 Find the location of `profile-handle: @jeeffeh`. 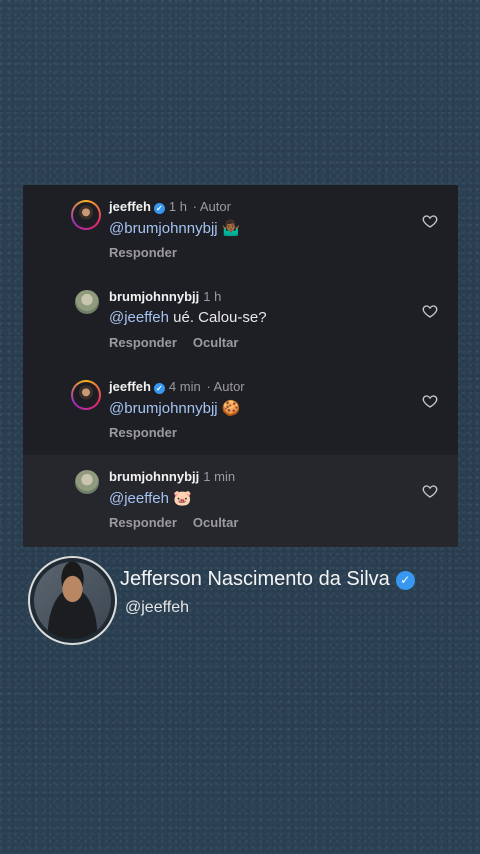

profile-handle: @jeeffeh is located at coordinates (157, 607).